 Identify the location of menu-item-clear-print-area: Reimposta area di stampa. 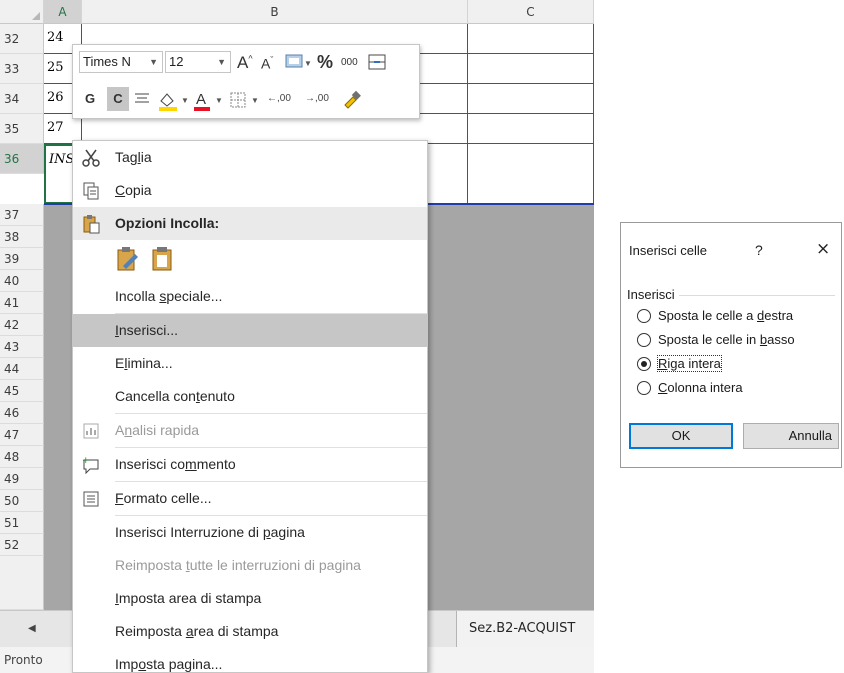
(250, 631).